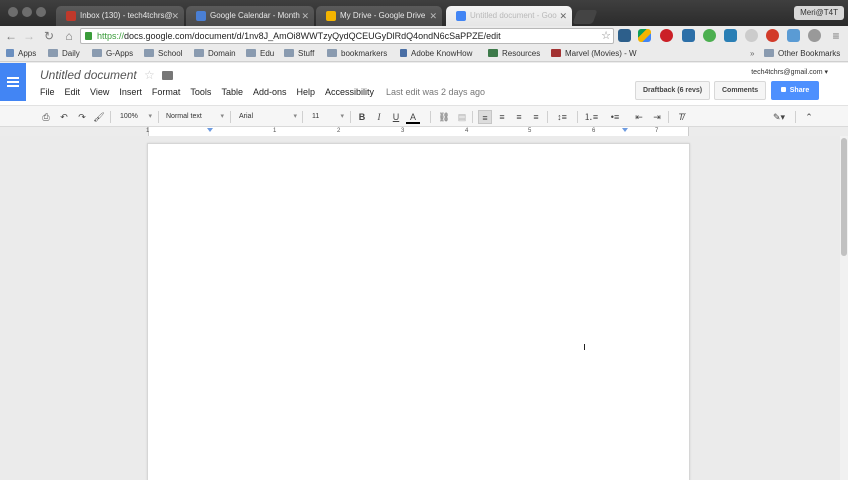 The image size is (848, 480). Describe the element at coordinates (730, 35) in the screenshot. I see `v-extension-icon` at that location.